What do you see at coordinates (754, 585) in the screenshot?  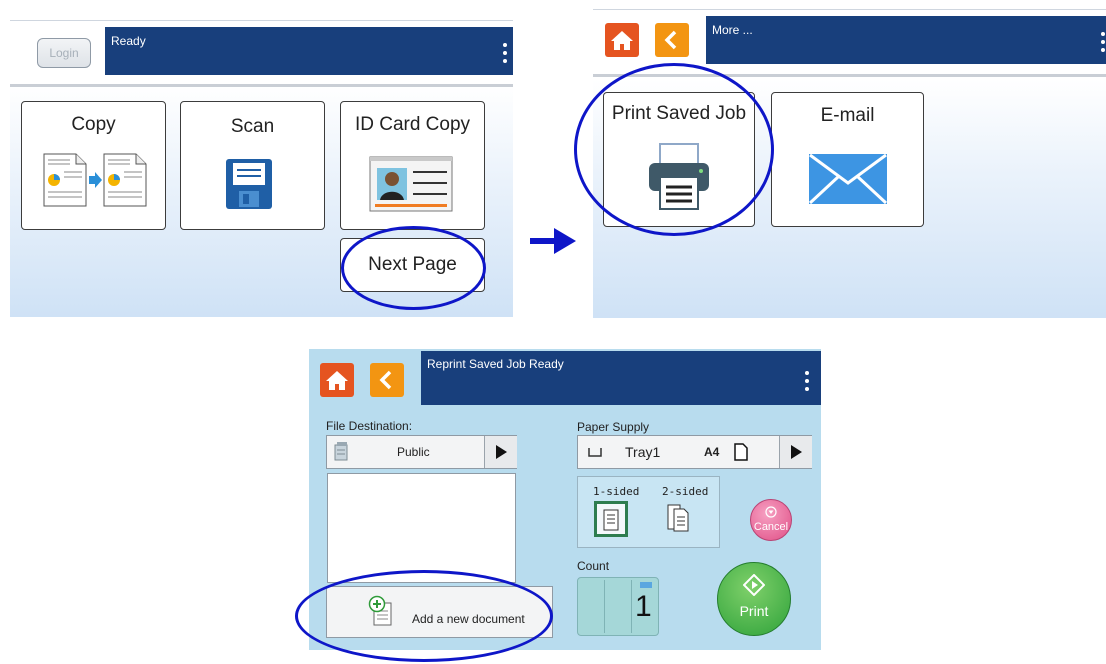 I see `print-icon` at bounding box center [754, 585].